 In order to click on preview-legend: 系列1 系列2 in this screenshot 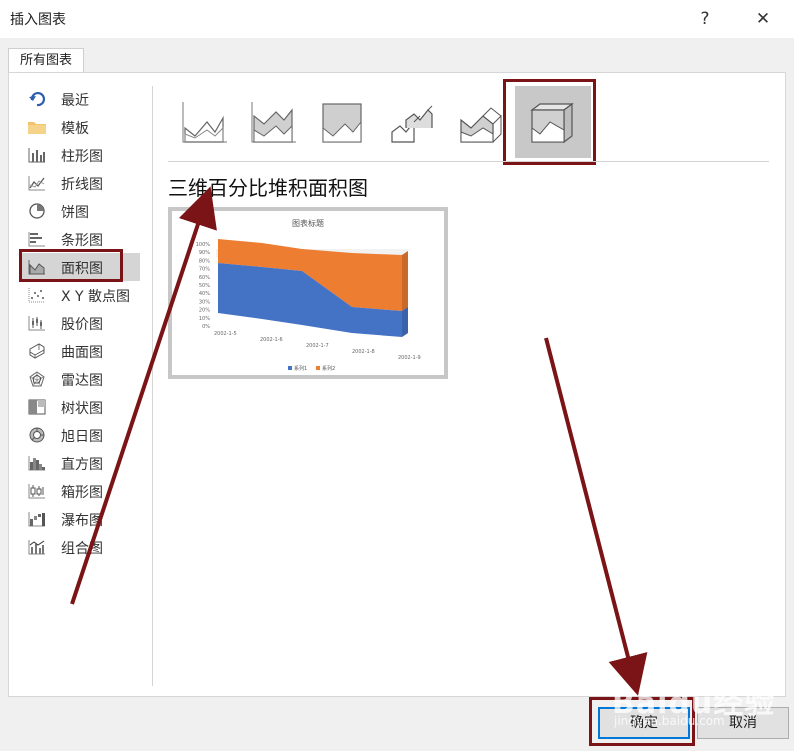, I will do `click(311, 368)`.